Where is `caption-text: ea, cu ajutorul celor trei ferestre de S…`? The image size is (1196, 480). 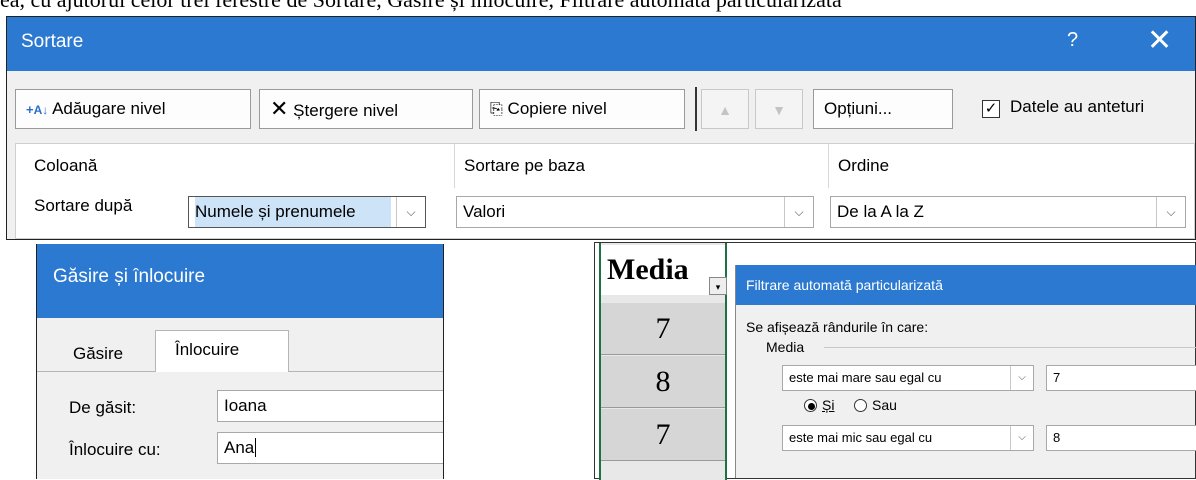
caption-text: ea, cu ajutorul celor trei ferestre de S… is located at coordinates (598, 6).